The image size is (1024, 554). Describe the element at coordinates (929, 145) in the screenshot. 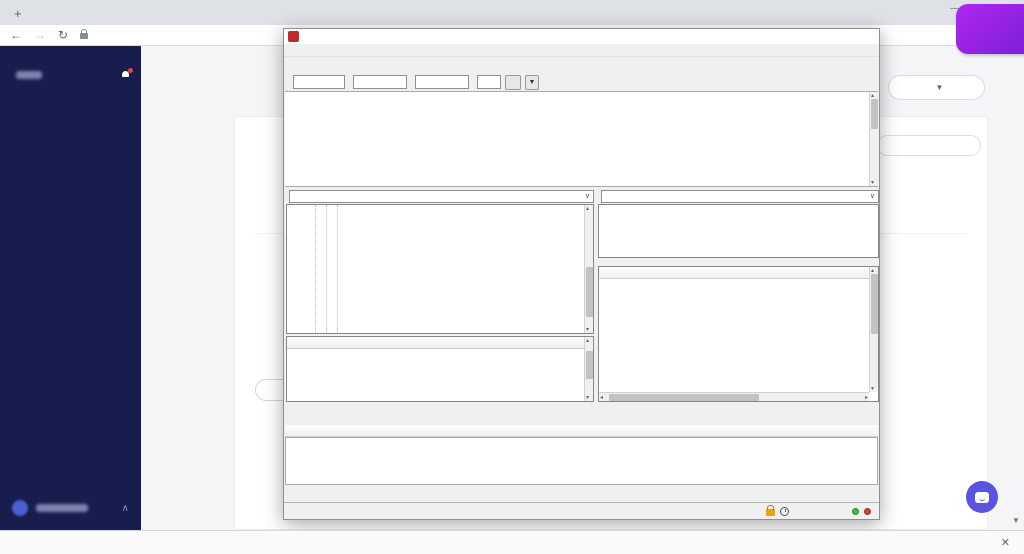

I see `site-label-button` at that location.